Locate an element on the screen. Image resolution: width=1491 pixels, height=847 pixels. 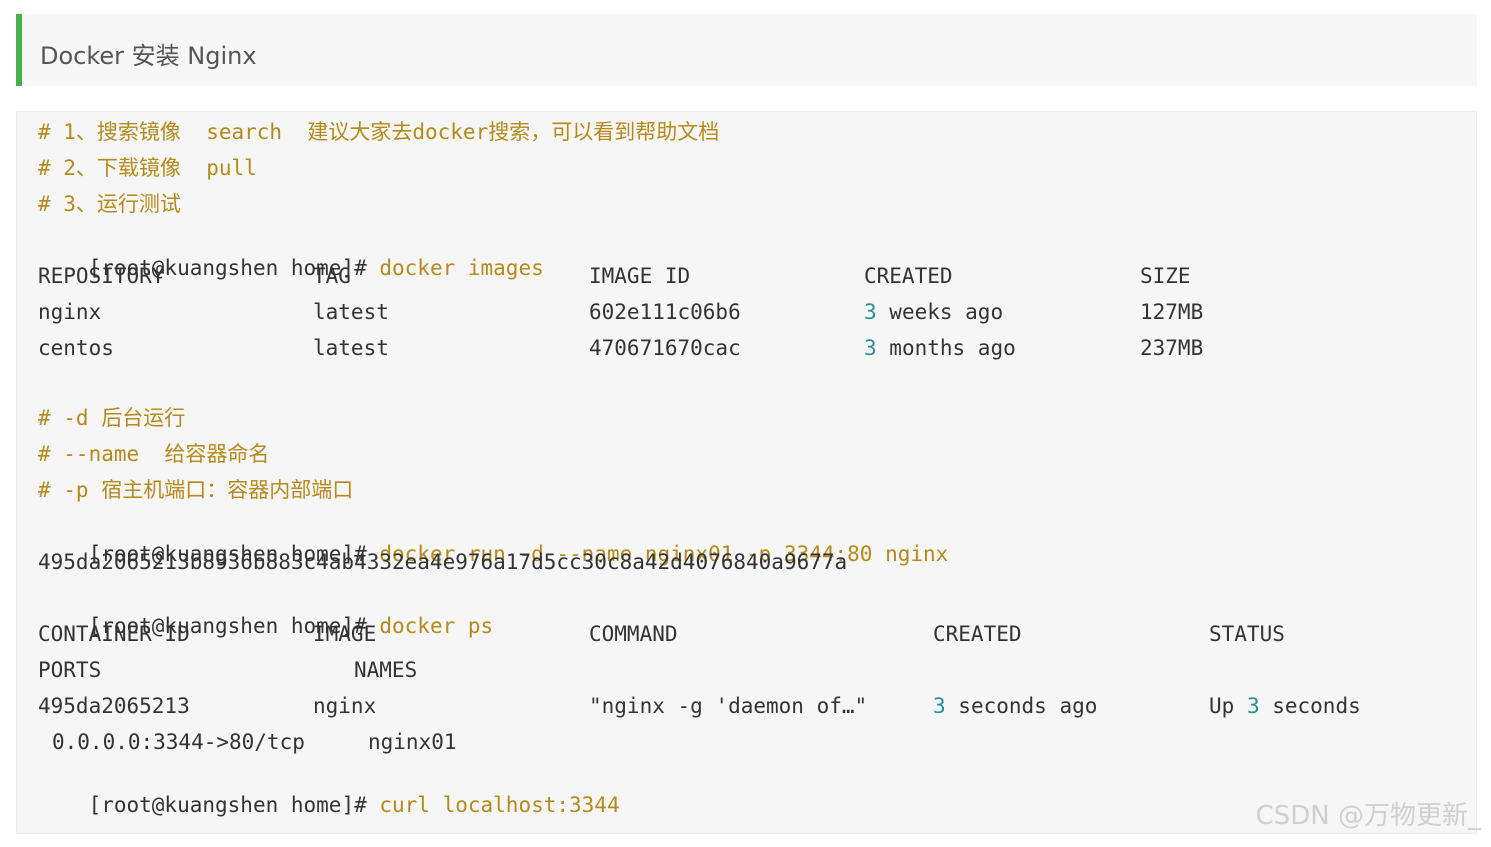
csdn-watermark: CSDN @万物更新_ is located at coordinates (1368, 816).